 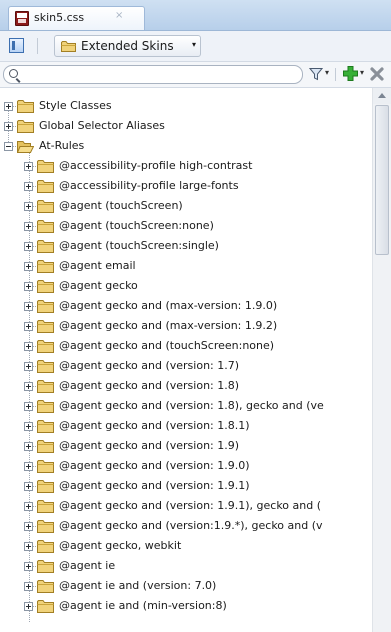 I want to click on tree-row: @agent (touchScreen), so click(x=186, y=206).